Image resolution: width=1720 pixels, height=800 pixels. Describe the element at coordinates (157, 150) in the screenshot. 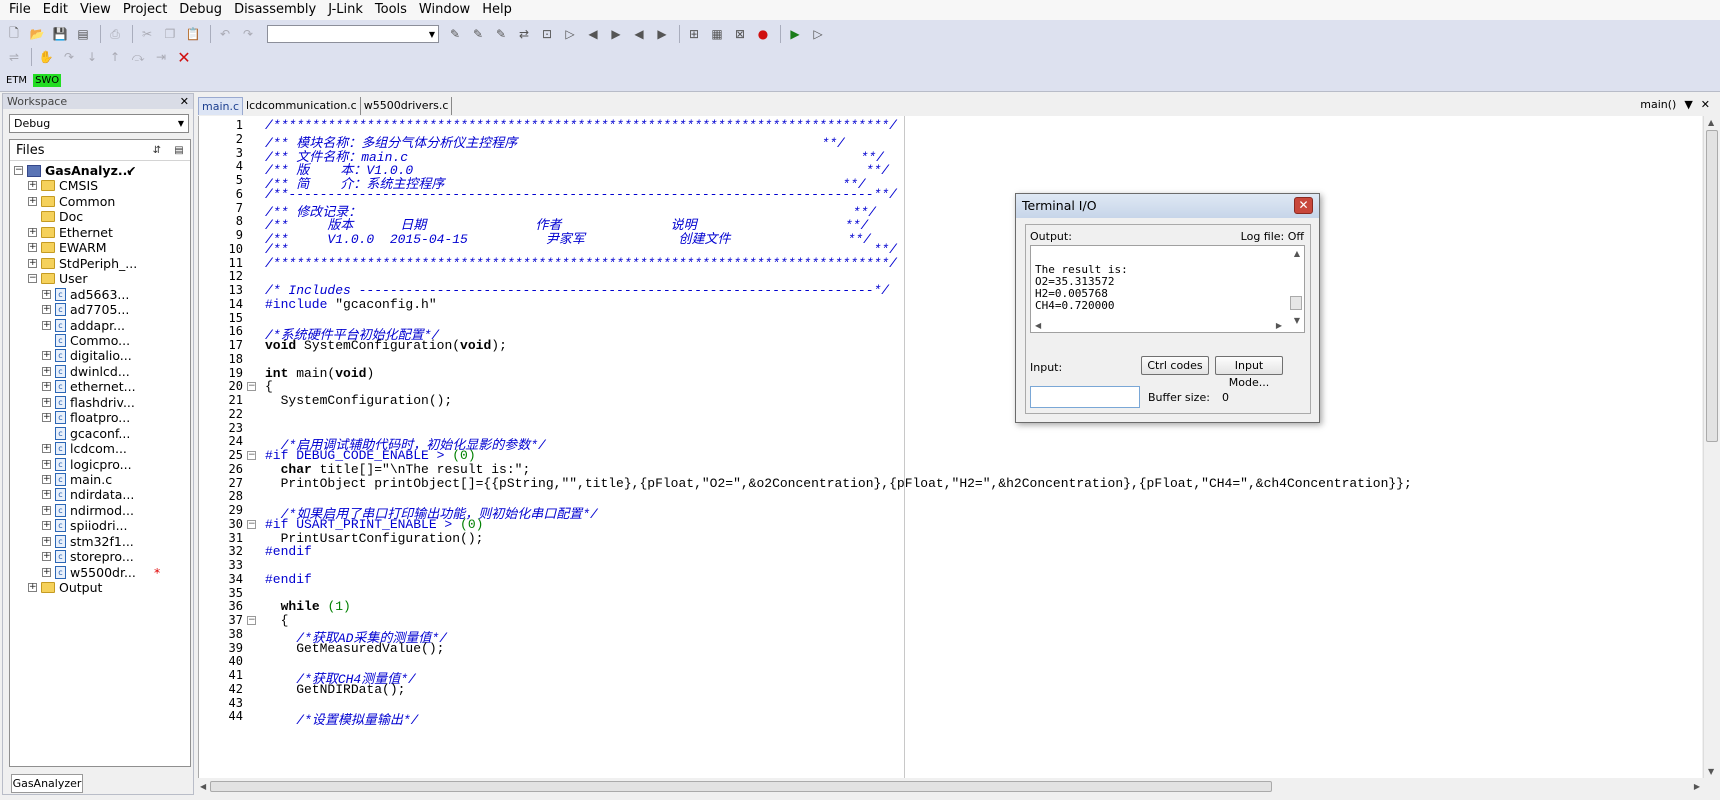

I see `sort-icon: ⇵` at that location.